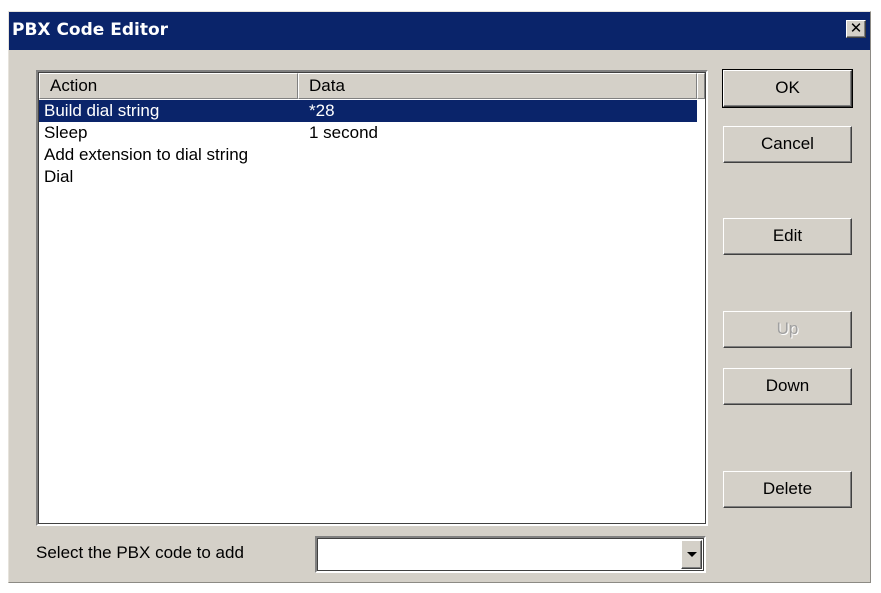 The height and width of the screenshot is (593, 881). Describe the element at coordinates (146, 154) in the screenshot. I see `row-action: Add extension to dial string` at that location.